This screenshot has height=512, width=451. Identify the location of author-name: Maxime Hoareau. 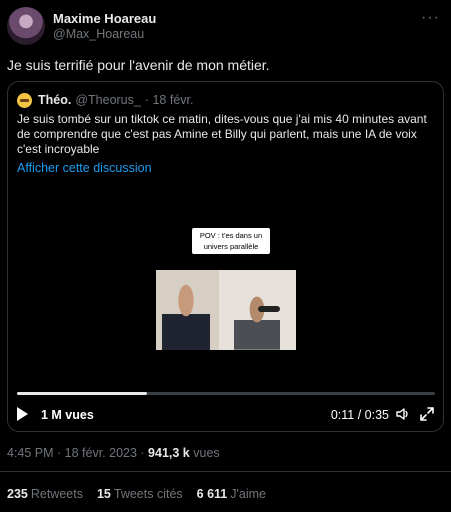
(104, 18).